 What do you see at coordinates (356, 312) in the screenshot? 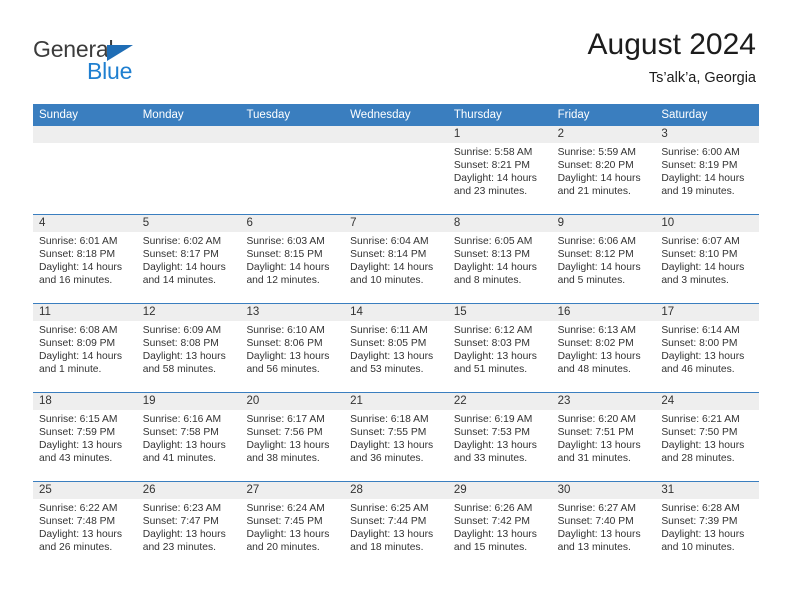
I see `day-number: 14` at bounding box center [356, 312].